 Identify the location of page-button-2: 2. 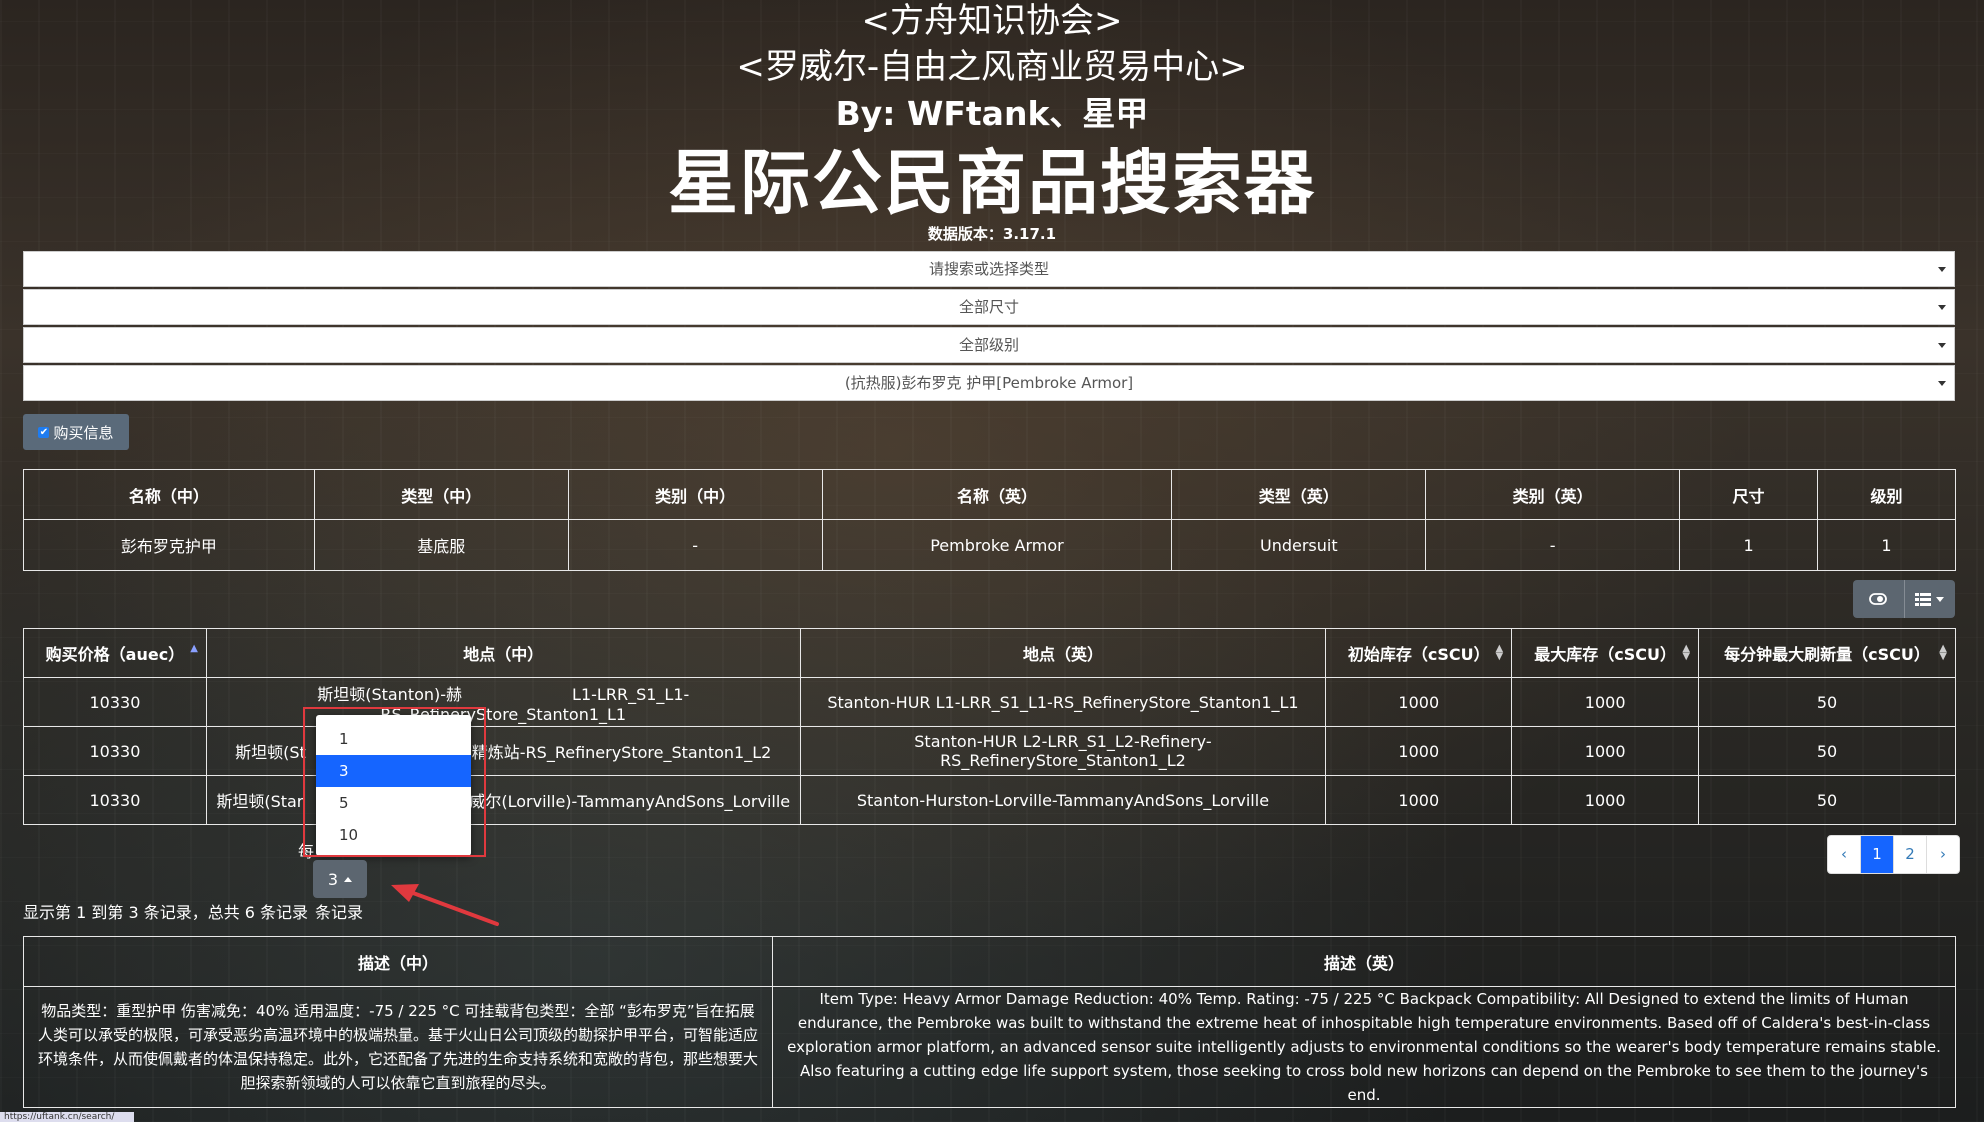
(1909, 854).